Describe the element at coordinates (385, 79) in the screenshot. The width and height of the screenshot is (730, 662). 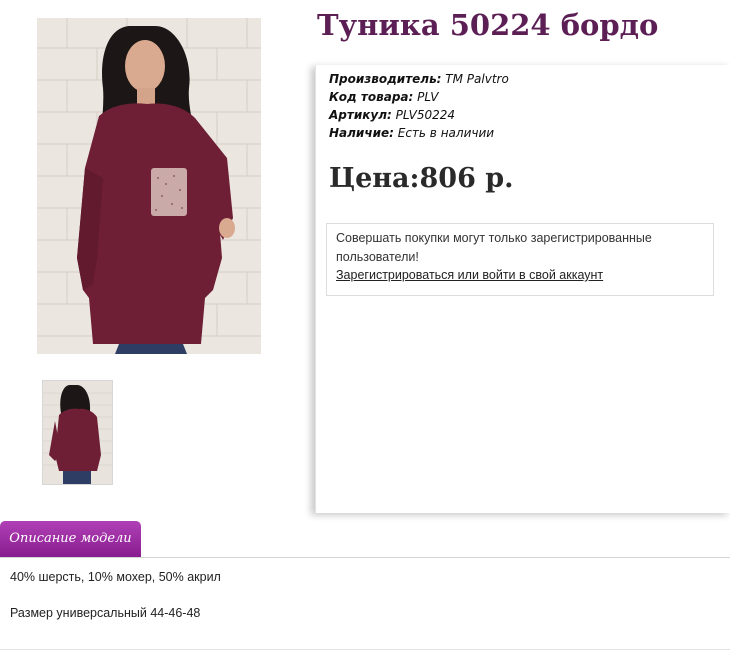
I see `manufacturer-label: Производитель:` at that location.